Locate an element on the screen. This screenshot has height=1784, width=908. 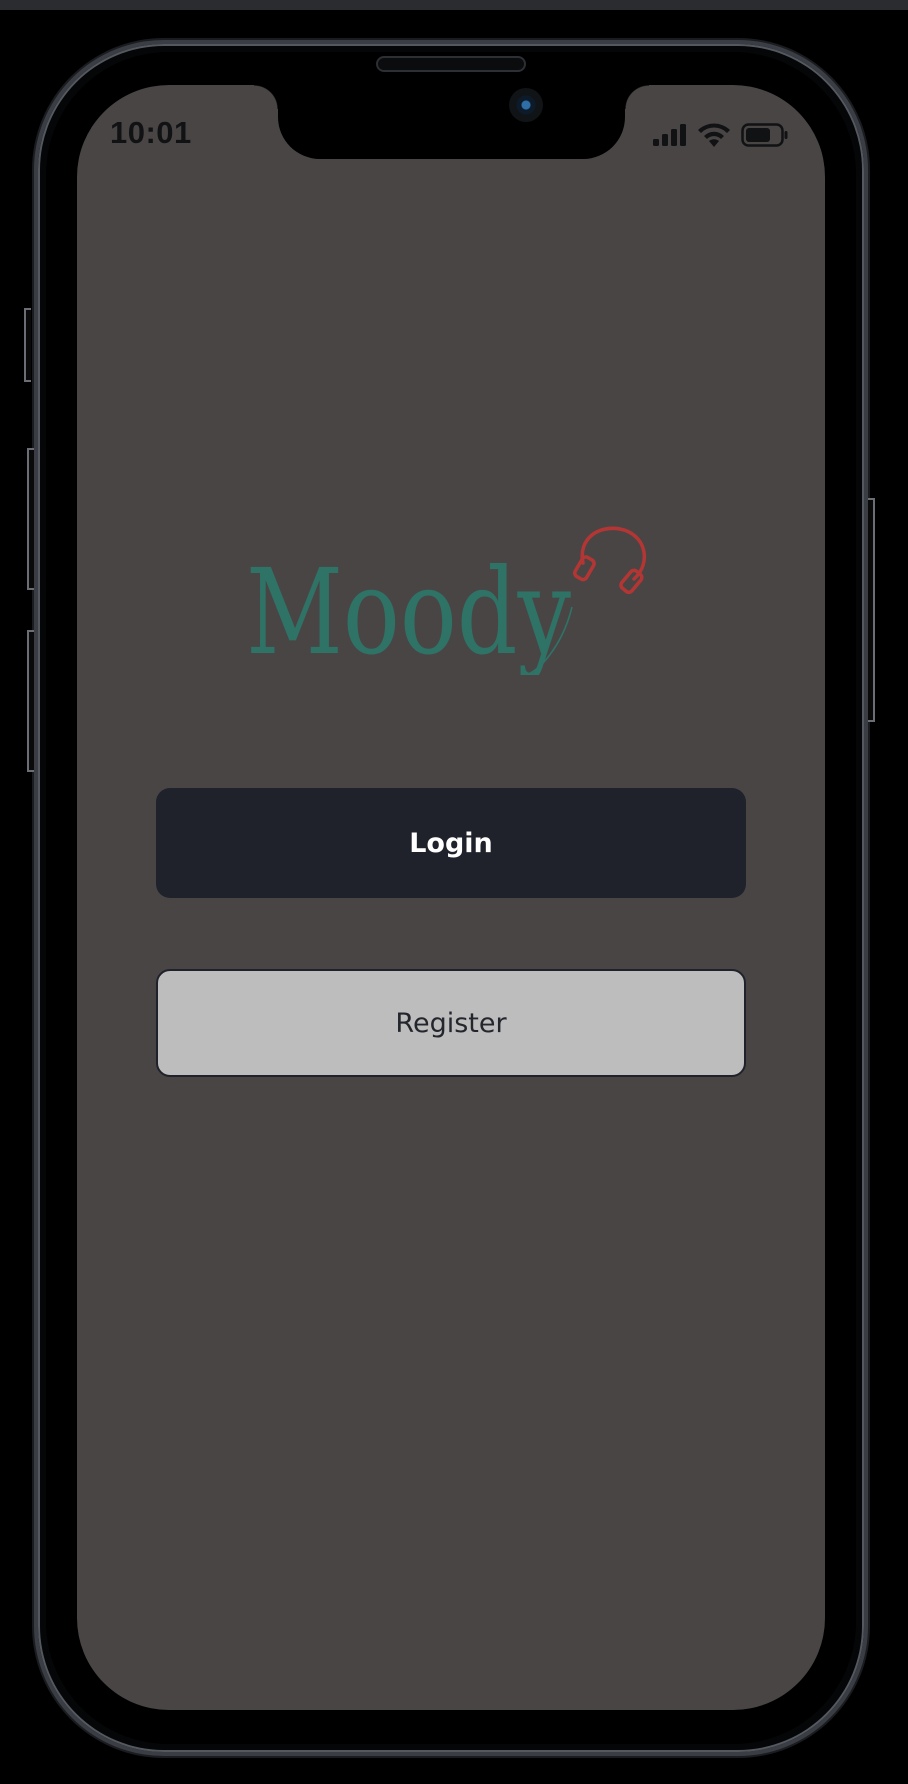
front-camera is located at coordinates (526, 105).